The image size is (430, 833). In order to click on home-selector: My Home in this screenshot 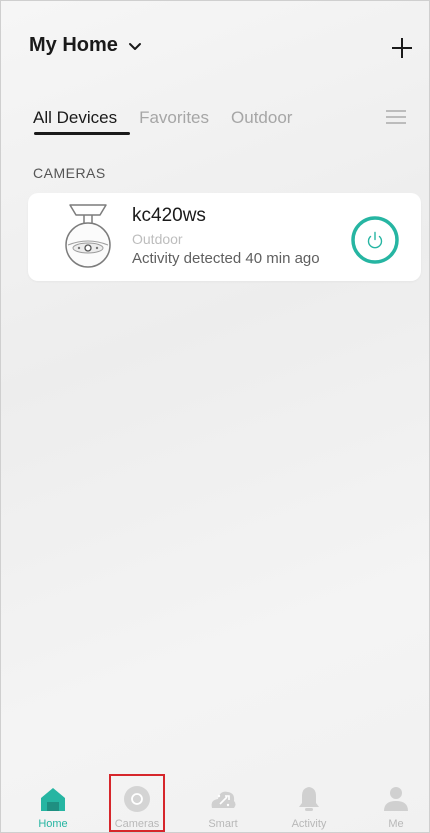, I will do `click(85, 45)`.